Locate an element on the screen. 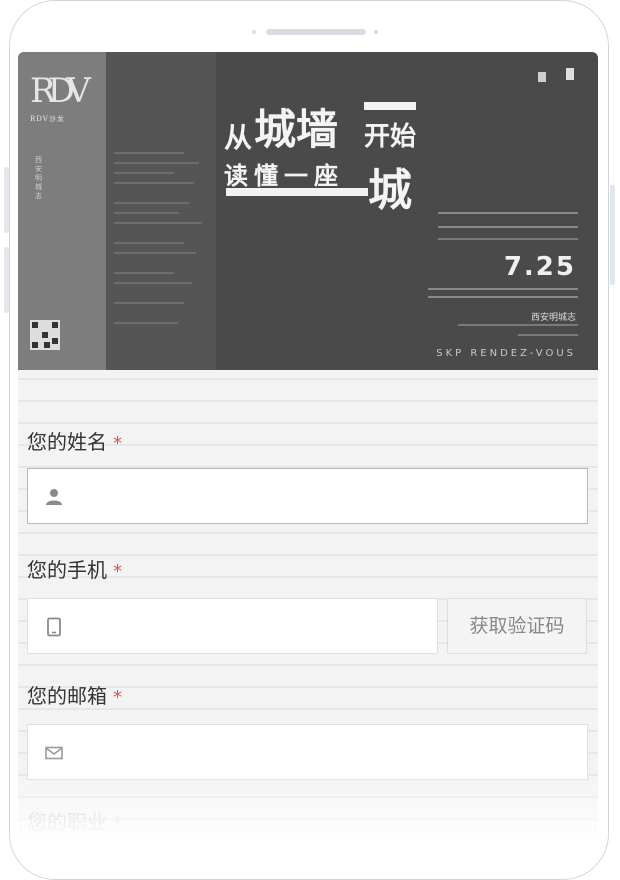  name-label: 您的姓名 * is located at coordinates (74, 442).